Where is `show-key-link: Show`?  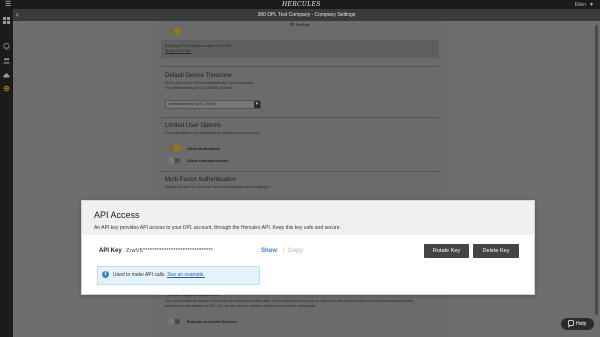
show-key-link: Show is located at coordinates (269, 251).